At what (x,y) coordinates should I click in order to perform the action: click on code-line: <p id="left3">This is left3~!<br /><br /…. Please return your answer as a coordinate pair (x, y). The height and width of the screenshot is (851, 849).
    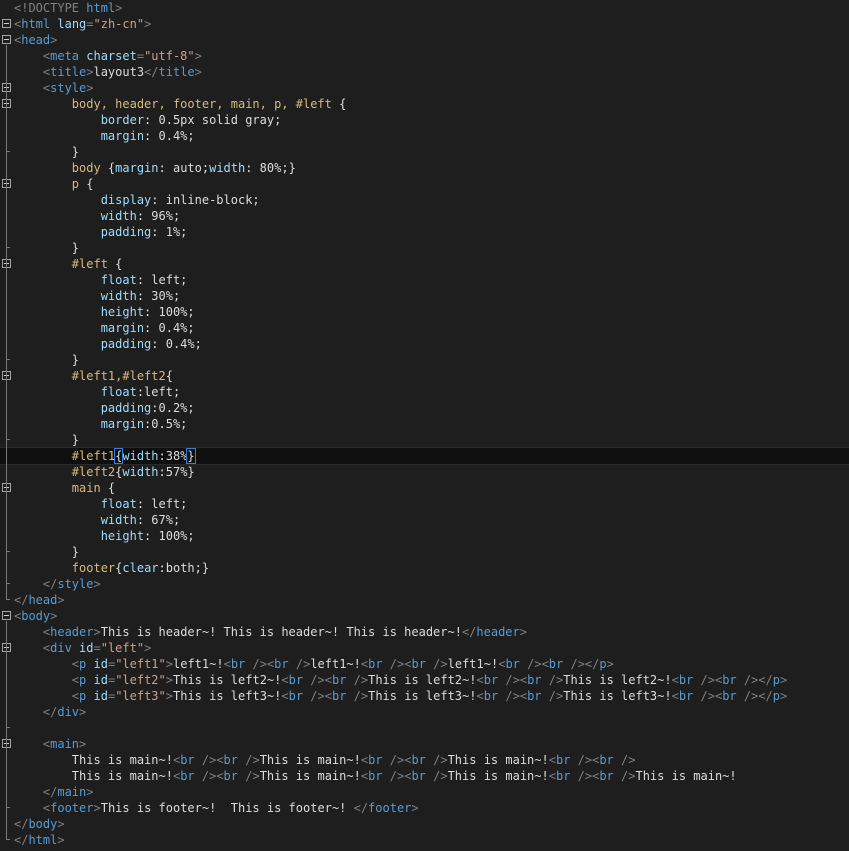
    Looking at the image, I should click on (424, 696).